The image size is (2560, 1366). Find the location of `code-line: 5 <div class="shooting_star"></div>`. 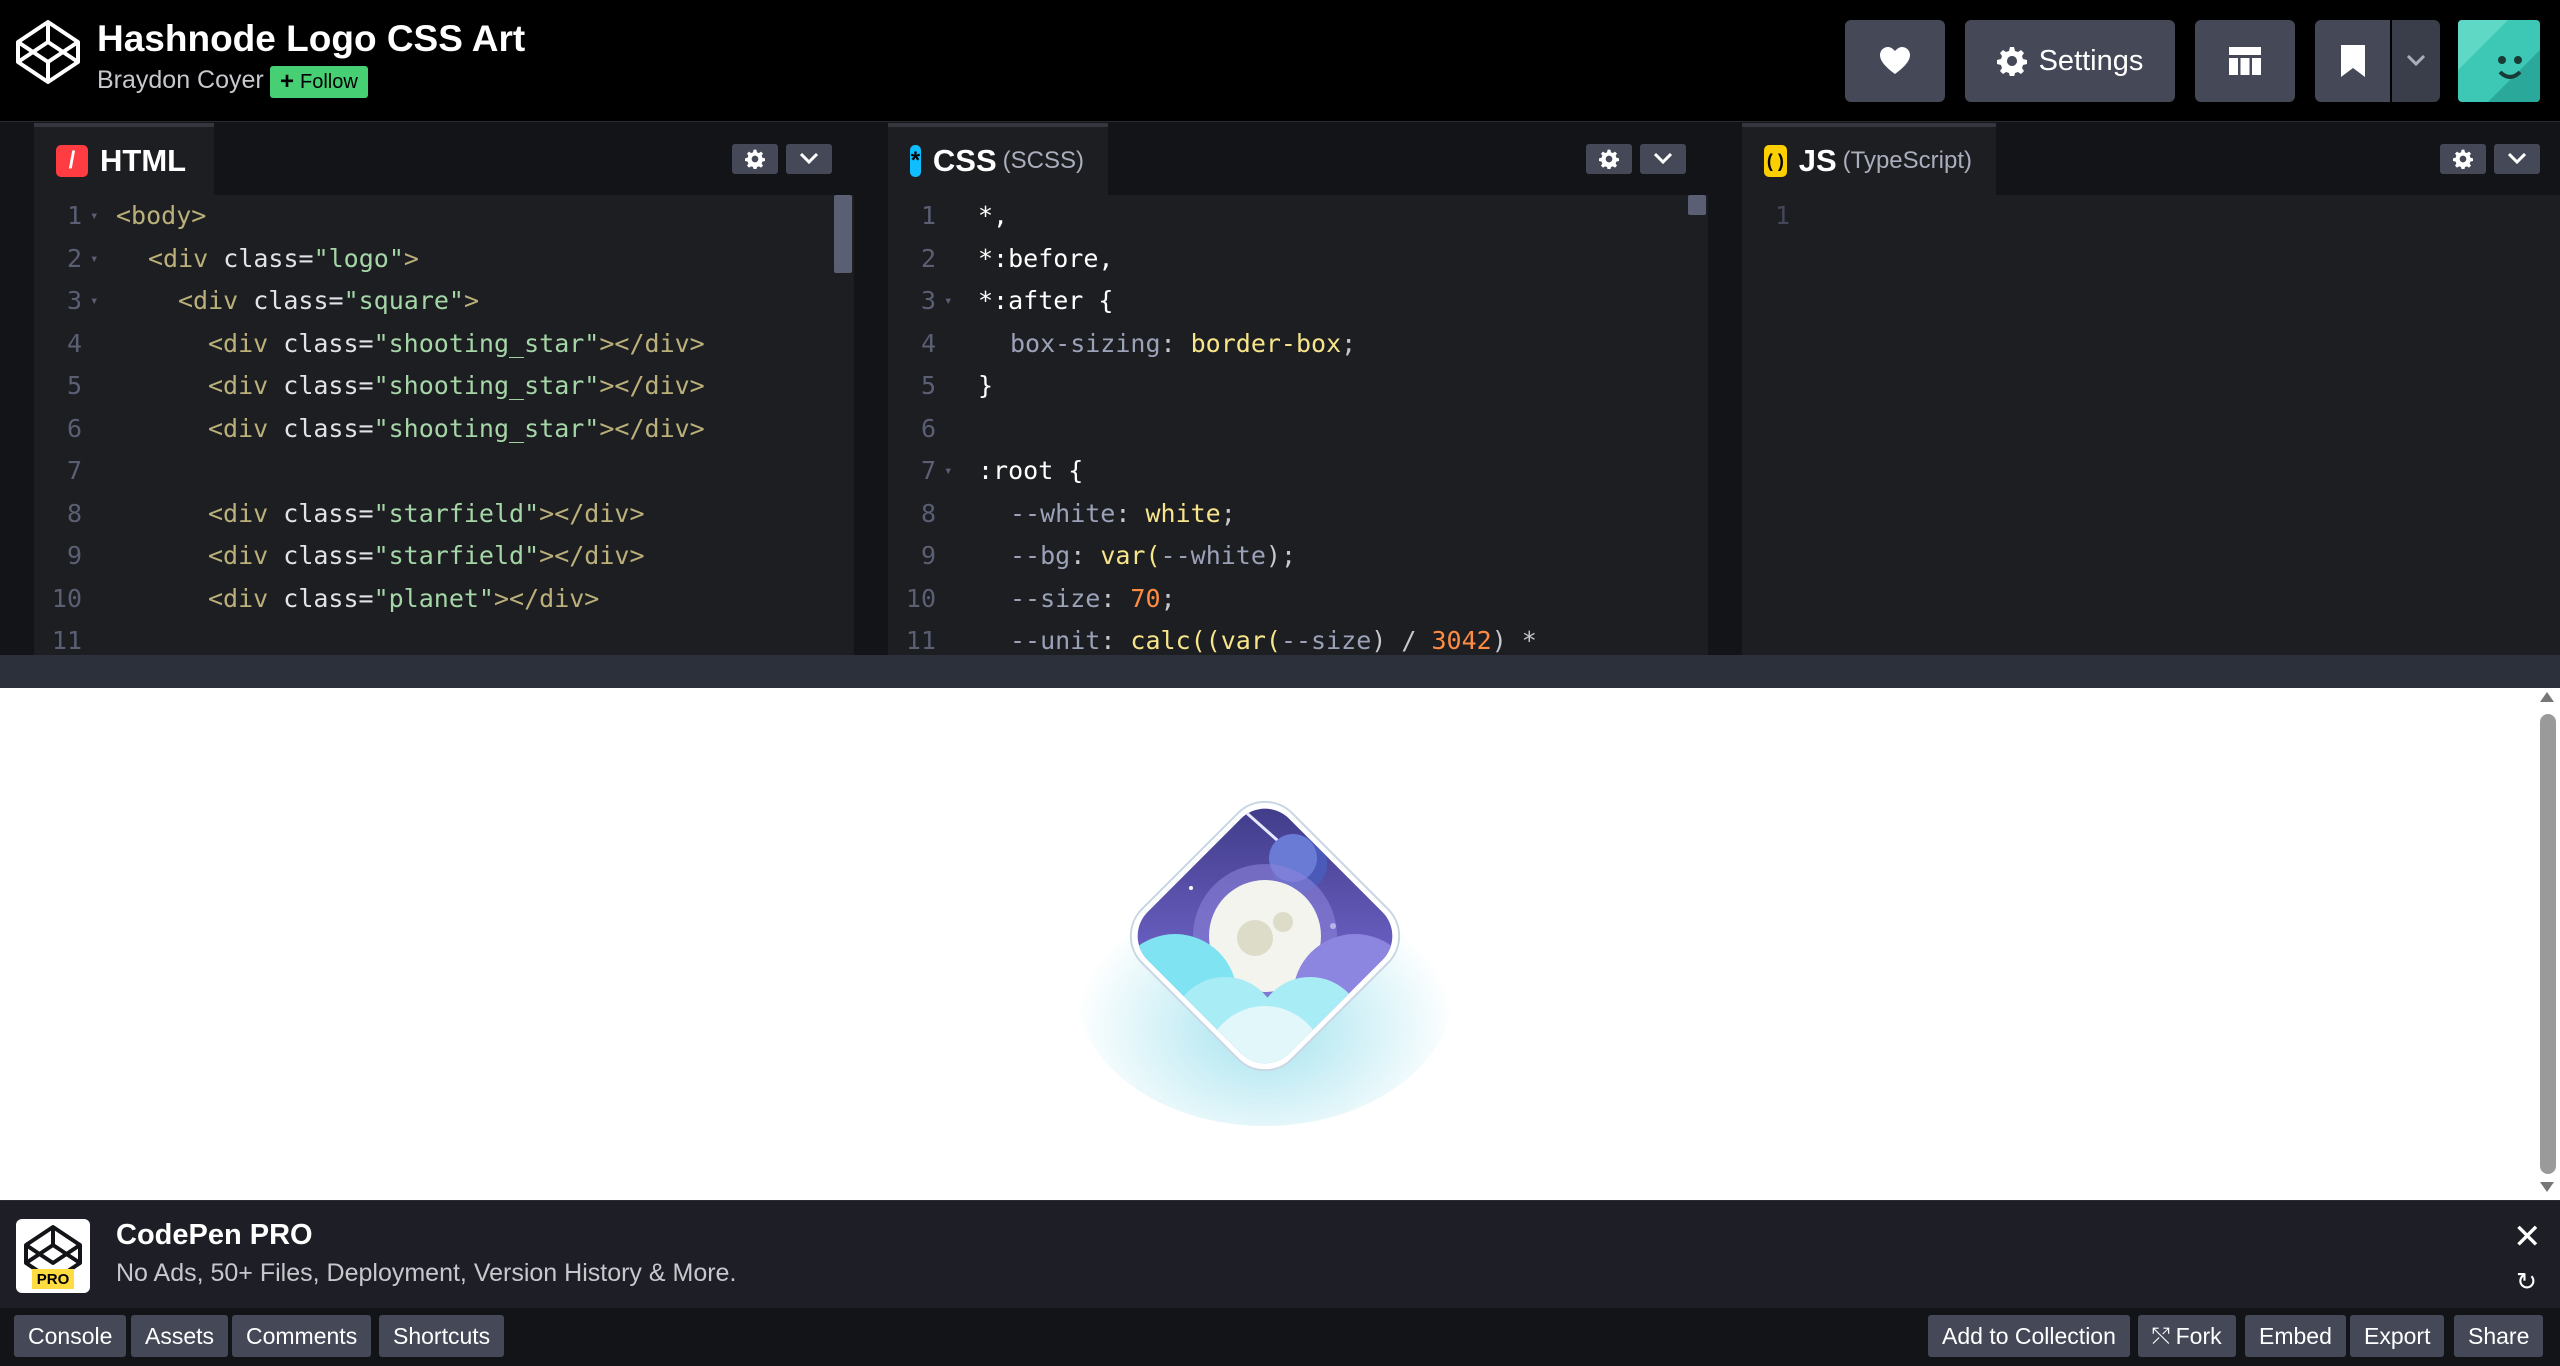

code-line: 5 <div class="shooting_star"></div> is located at coordinates (385, 385).